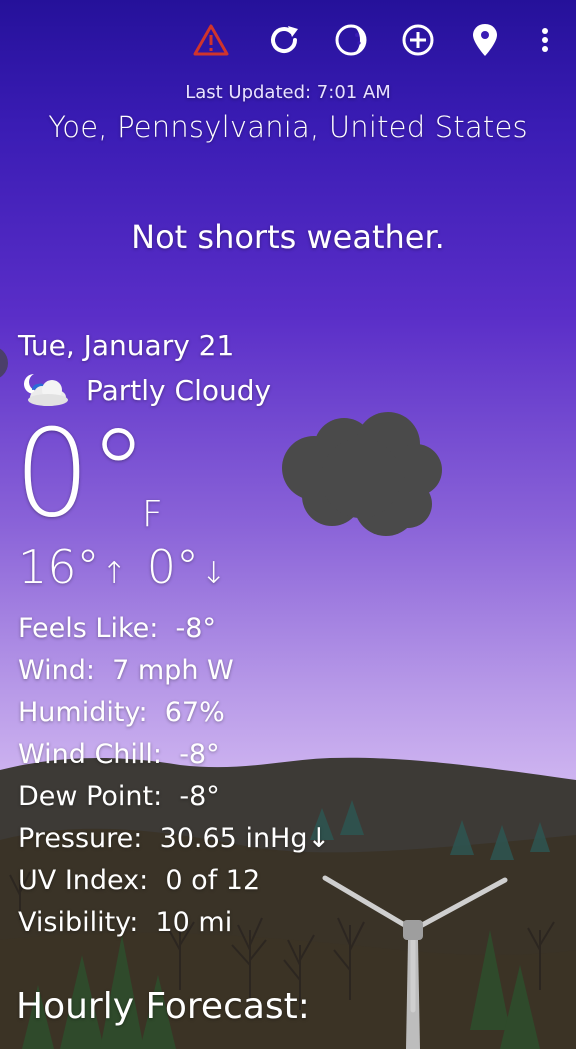 Image resolution: width=576 pixels, height=1049 pixels. I want to click on detail-label: UV Index:, so click(83, 880).